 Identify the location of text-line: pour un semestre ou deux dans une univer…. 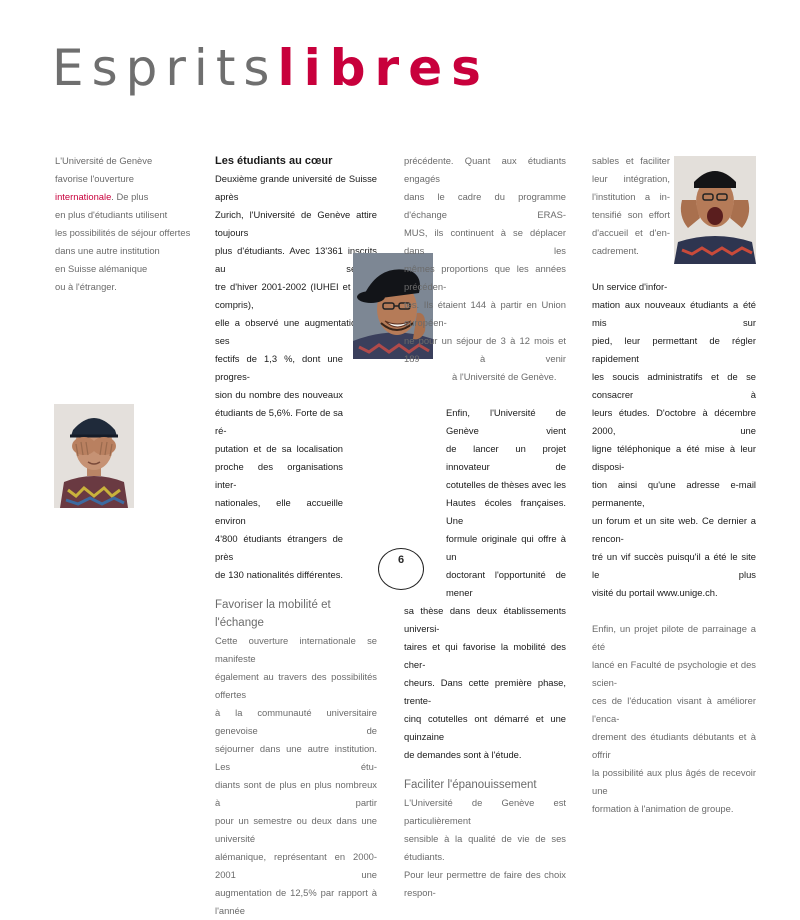
(296, 829).